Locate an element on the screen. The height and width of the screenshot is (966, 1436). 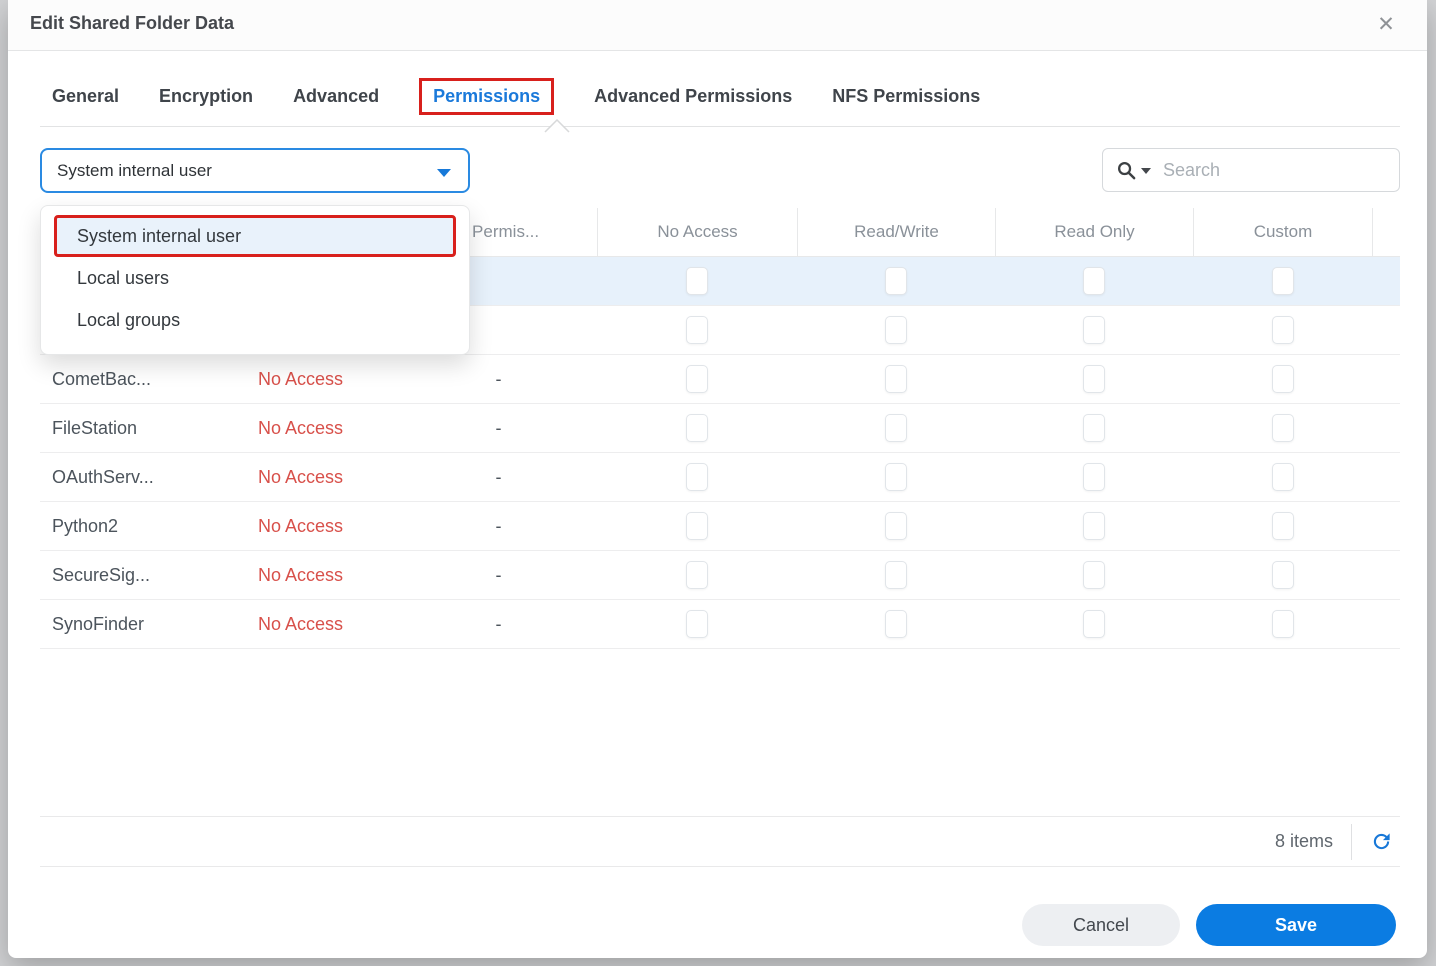
row-name: FileStation is located at coordinates (95, 427).